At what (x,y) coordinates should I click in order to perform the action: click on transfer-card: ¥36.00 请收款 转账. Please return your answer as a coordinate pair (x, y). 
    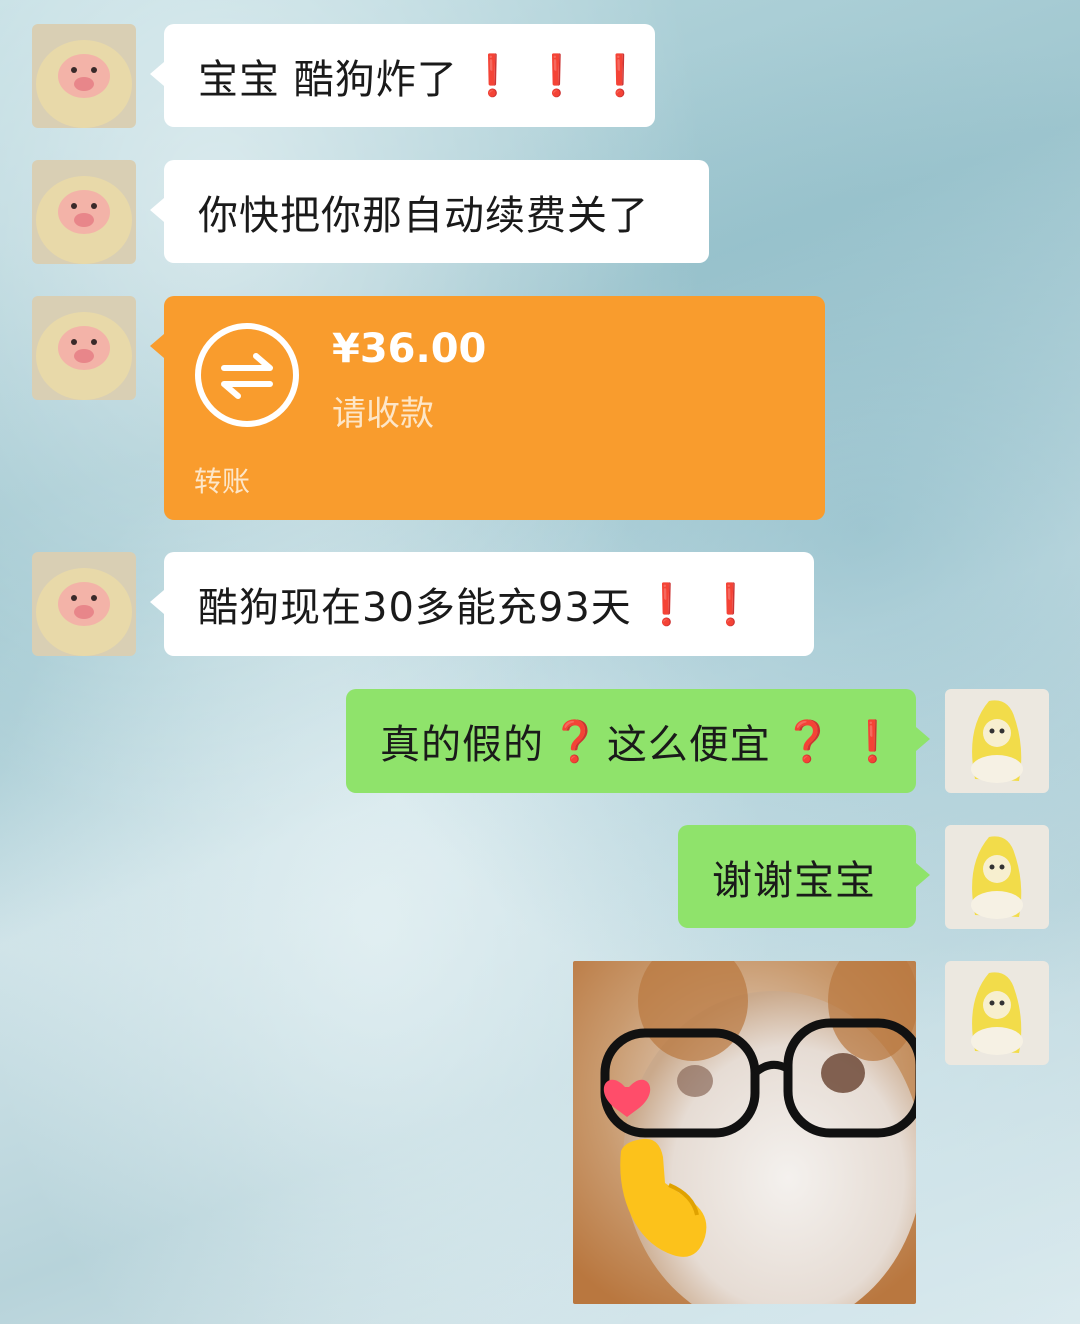
    Looking at the image, I should click on (487, 408).